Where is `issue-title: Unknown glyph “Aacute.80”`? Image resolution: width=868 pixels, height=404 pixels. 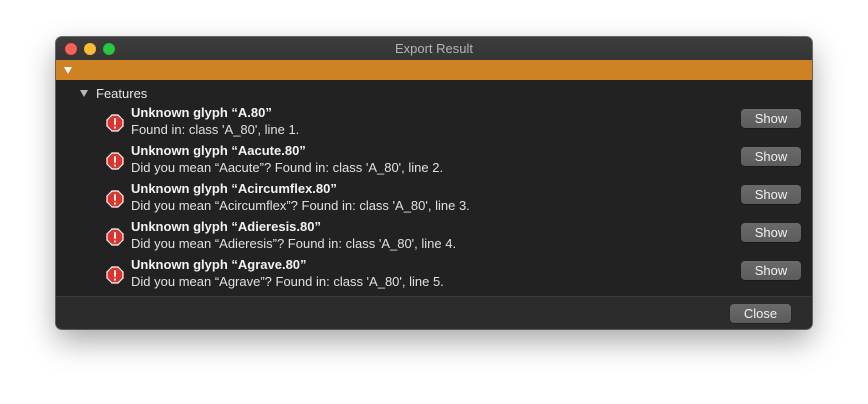 issue-title: Unknown glyph “Aacute.80” is located at coordinates (218, 150).